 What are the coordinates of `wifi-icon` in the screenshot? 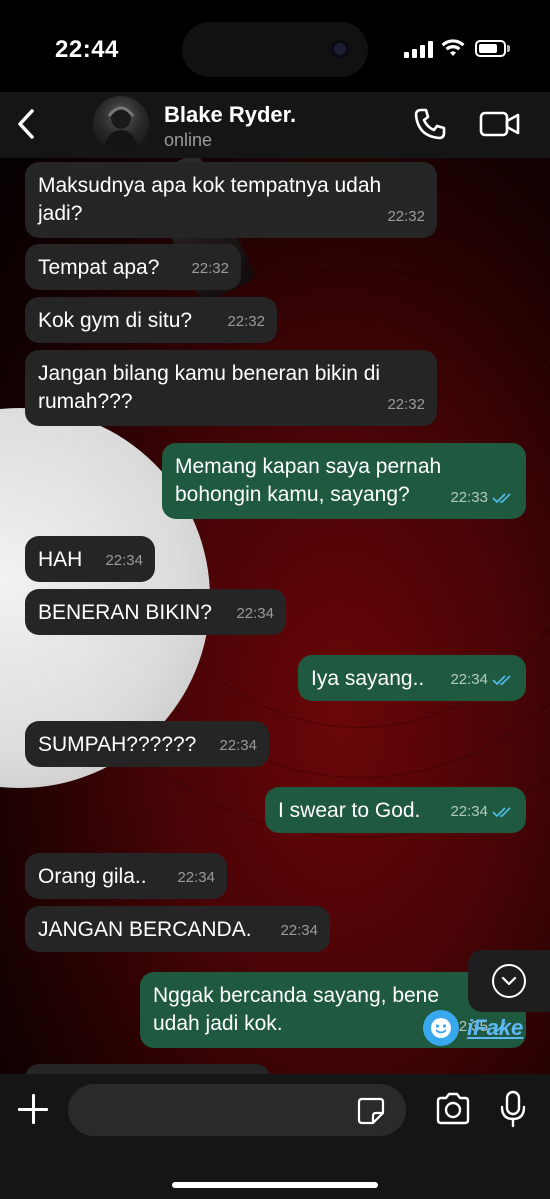 It's located at (453, 47).